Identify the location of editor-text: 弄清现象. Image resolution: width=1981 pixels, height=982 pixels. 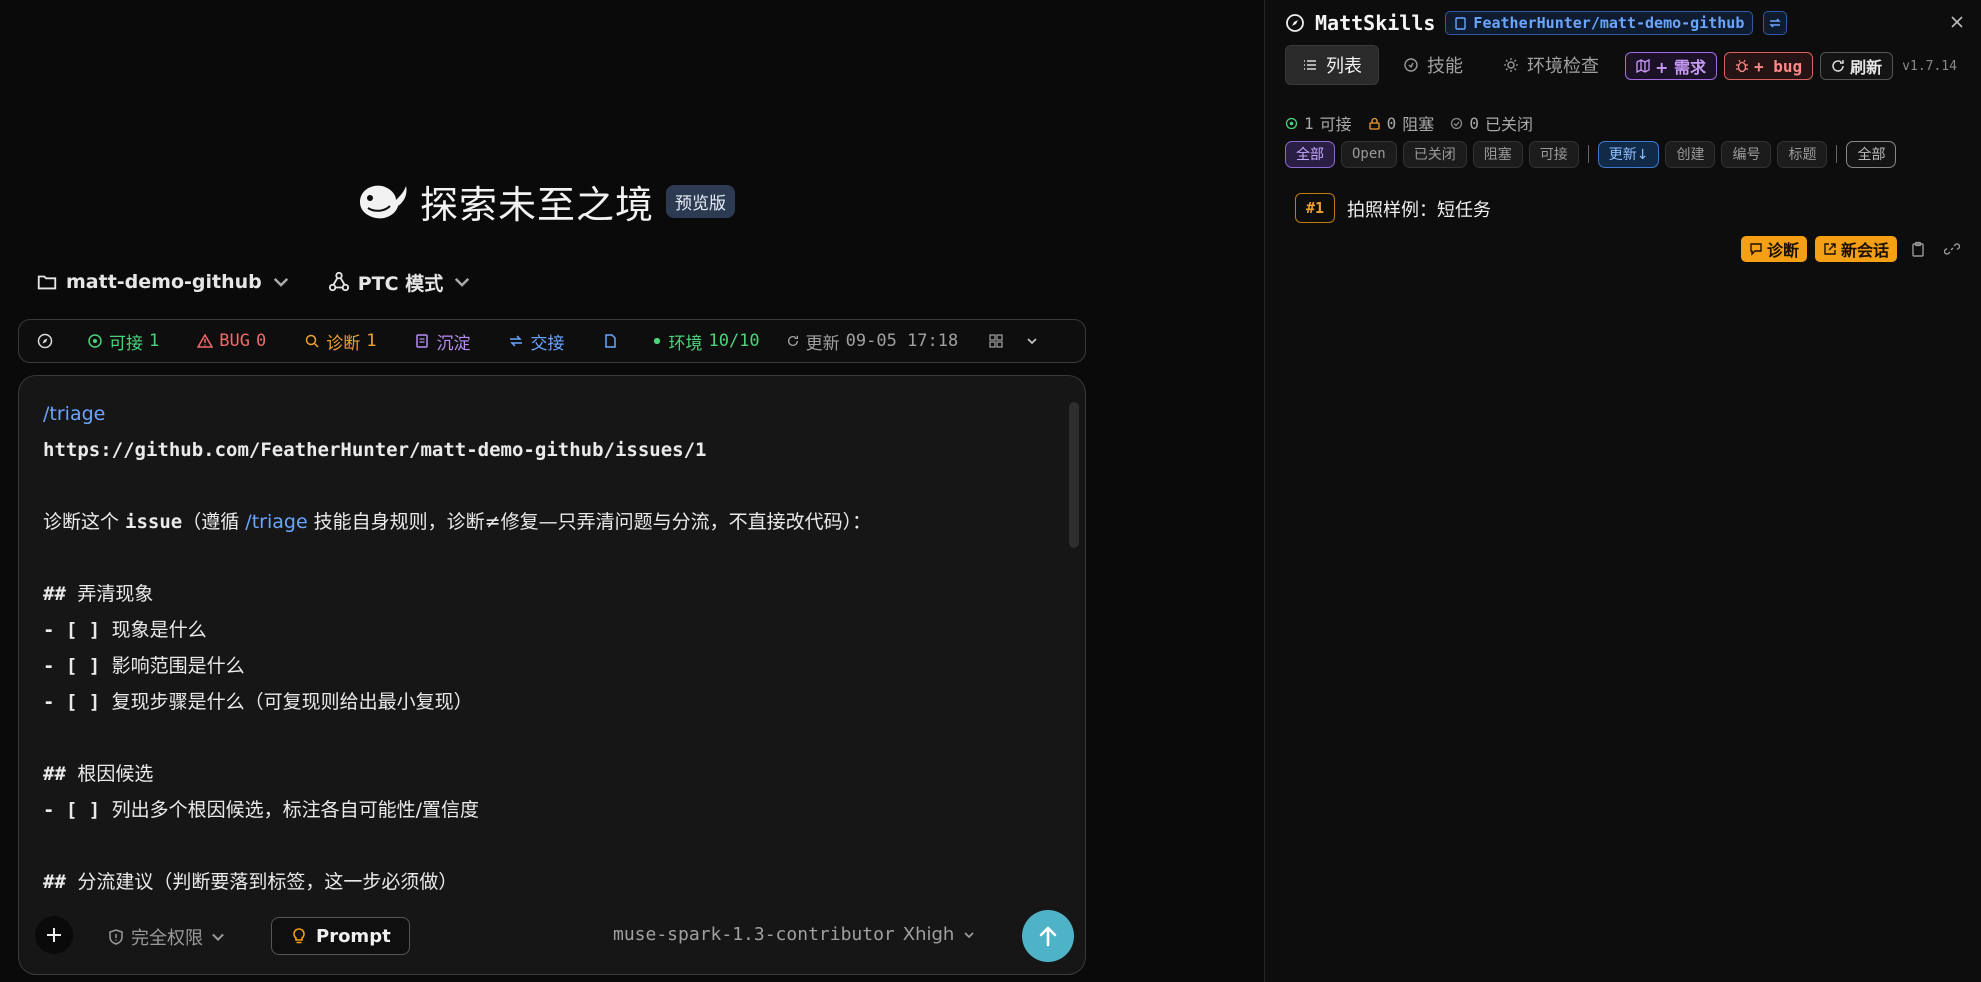
(115, 594).